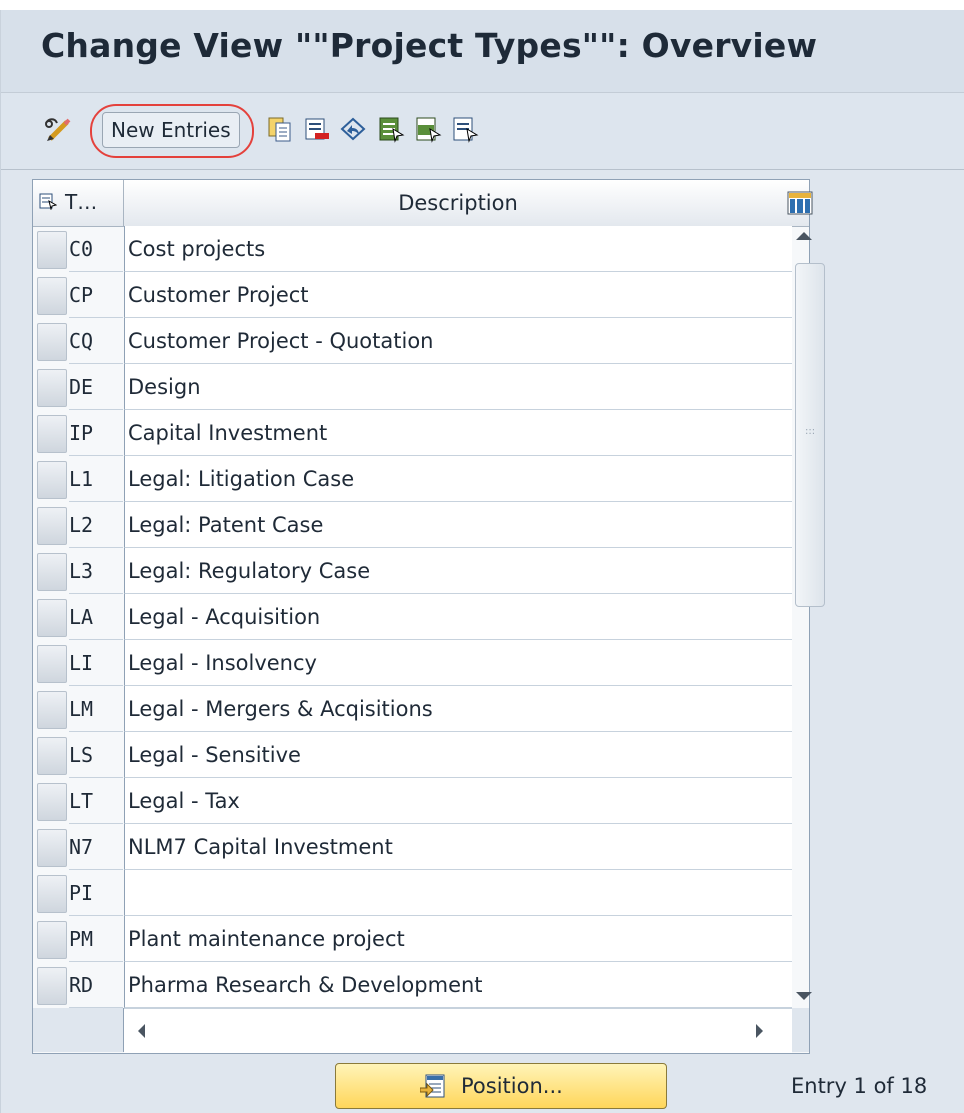 Image resolution: width=964 pixels, height=1113 pixels. I want to click on table-row: L3 Legal: Regulatory Case, so click(412, 571).